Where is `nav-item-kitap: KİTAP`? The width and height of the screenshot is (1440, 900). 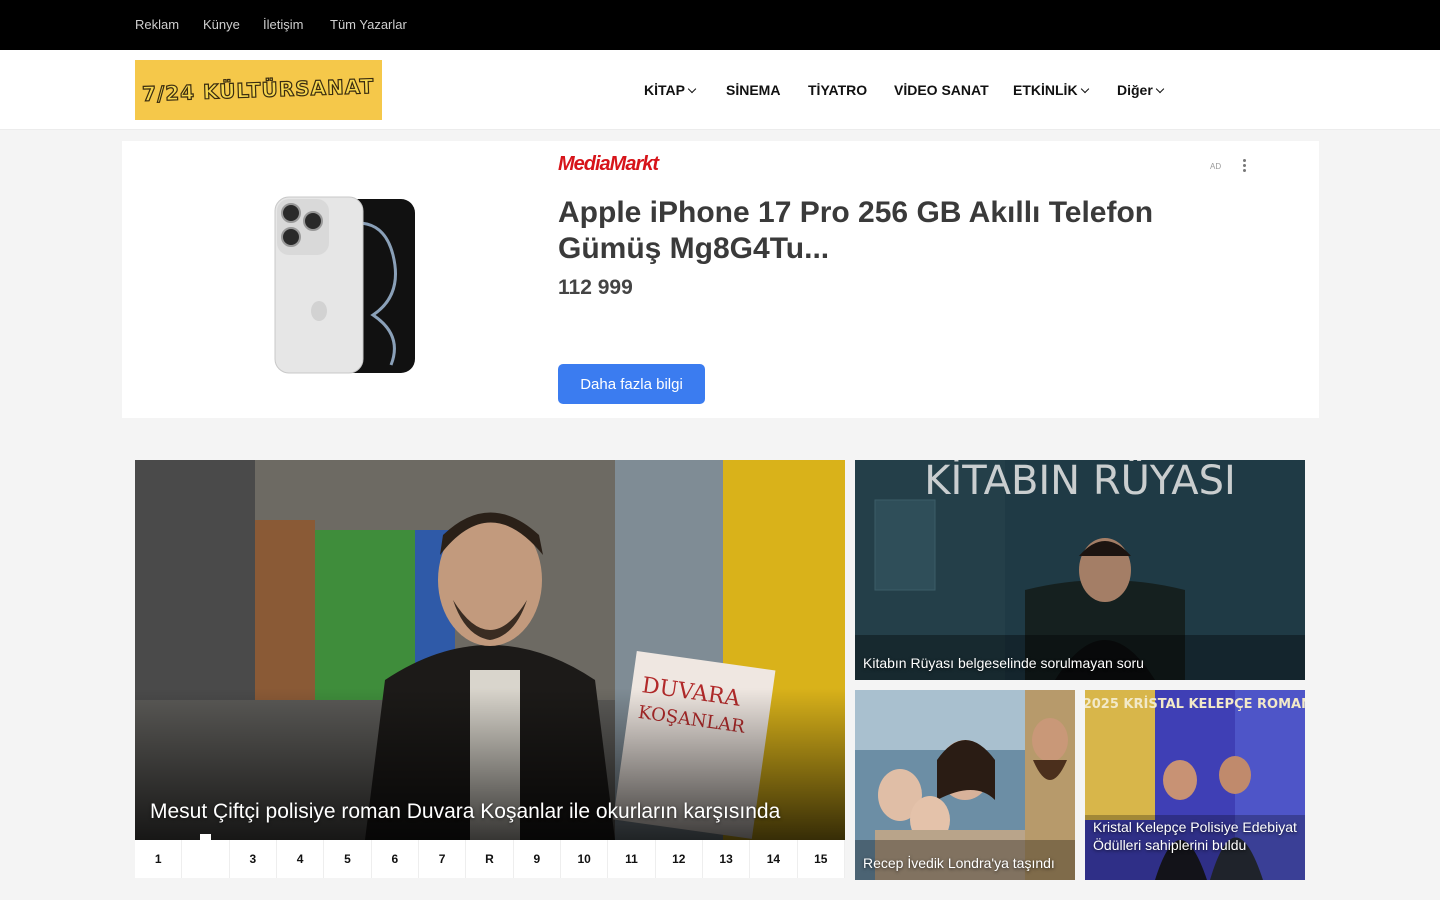
nav-item-kitap: KİTAP is located at coordinates (670, 90).